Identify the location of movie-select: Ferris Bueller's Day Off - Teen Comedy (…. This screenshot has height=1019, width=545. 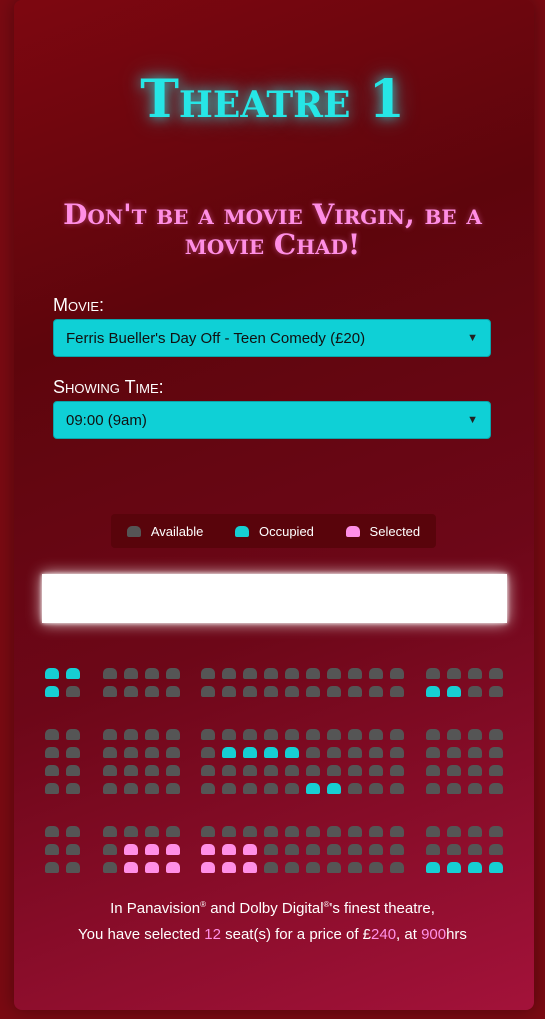
(272, 338).